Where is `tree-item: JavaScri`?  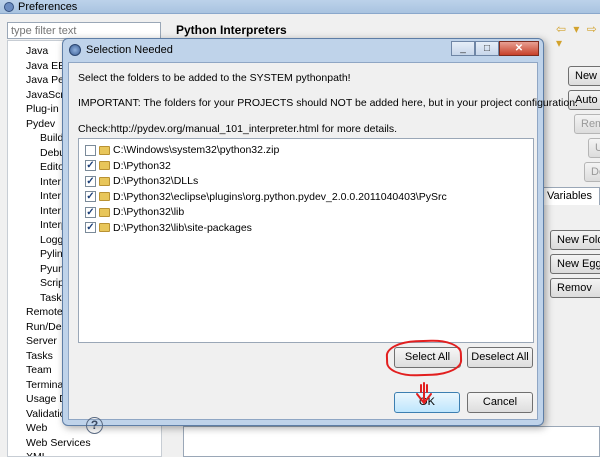
tree-item: JavaScri is located at coordinates (46, 95).